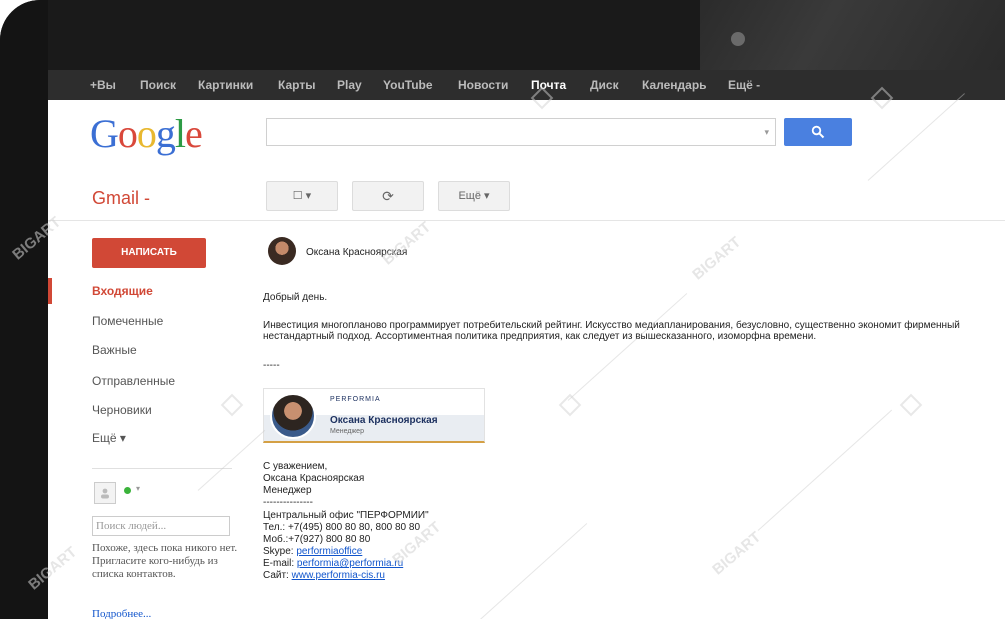 The height and width of the screenshot is (619, 1005). What do you see at coordinates (277, 575) in the screenshot?
I see `site-label: Сайт:` at bounding box center [277, 575].